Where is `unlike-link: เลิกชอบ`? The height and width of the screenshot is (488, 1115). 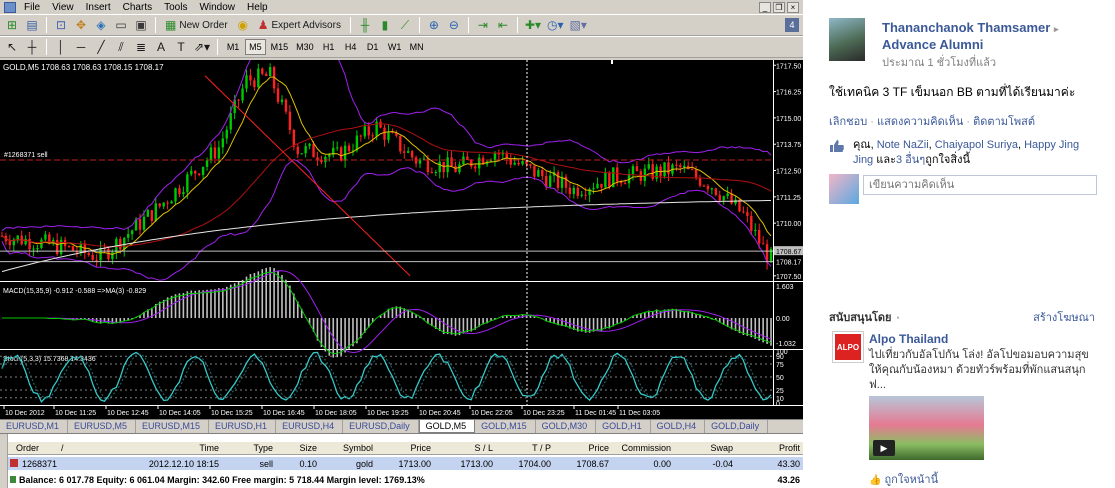 unlike-link: เลิกชอบ is located at coordinates (848, 122).